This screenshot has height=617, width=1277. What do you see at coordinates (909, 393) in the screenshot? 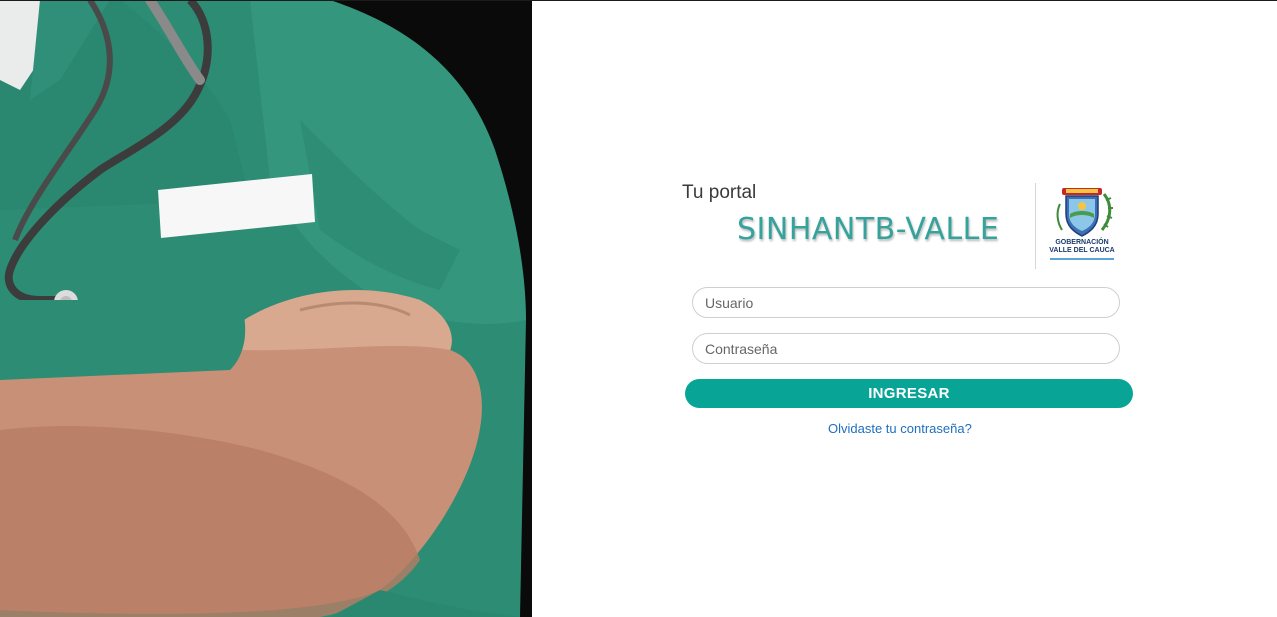
I see `login-button: INGRESAR` at bounding box center [909, 393].